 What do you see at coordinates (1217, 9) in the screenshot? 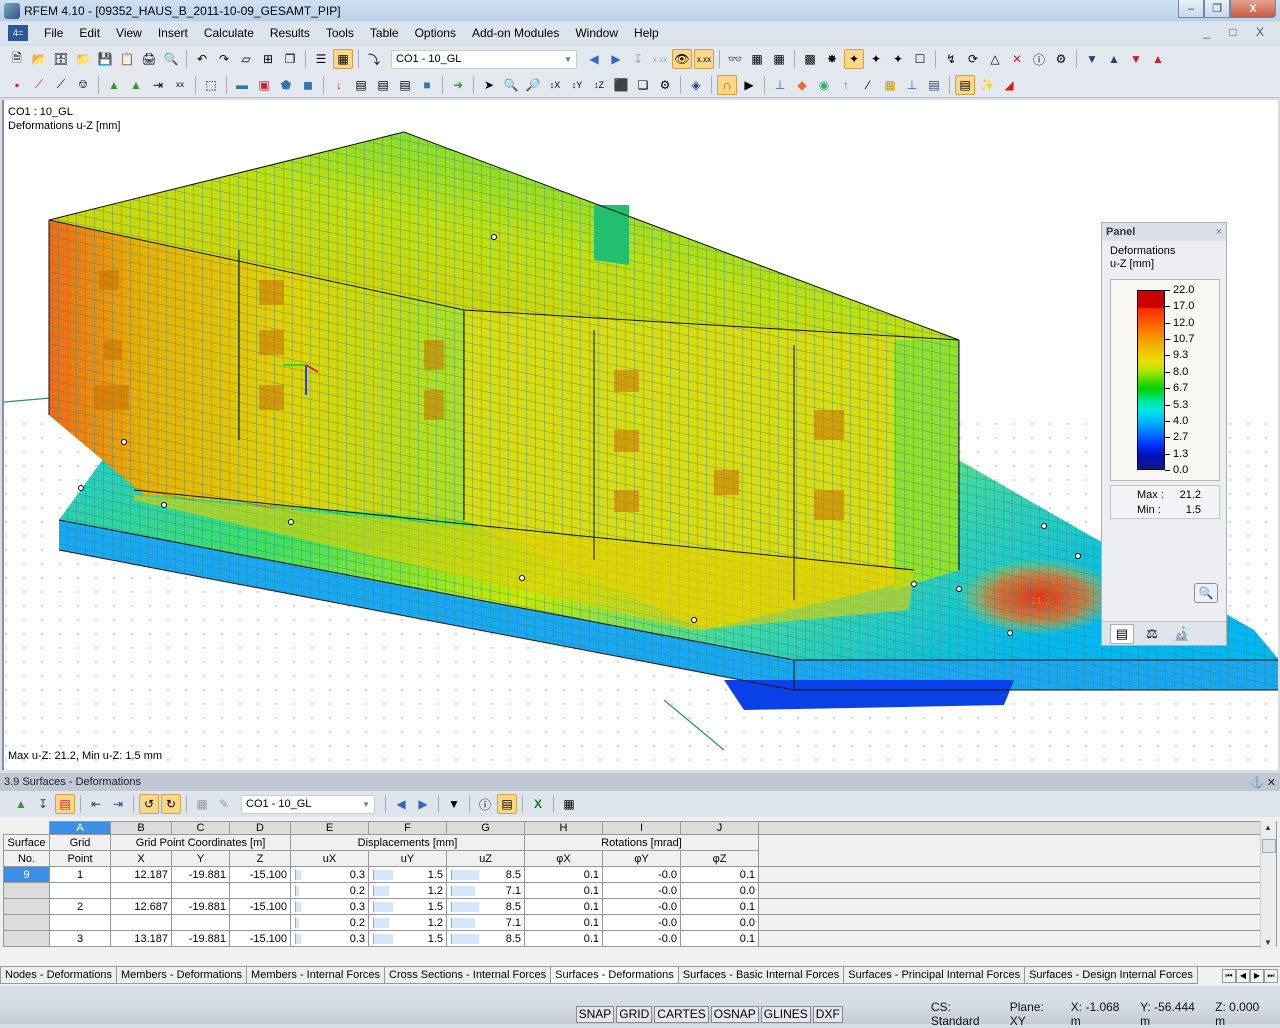
I see `restore-button: ❐` at bounding box center [1217, 9].